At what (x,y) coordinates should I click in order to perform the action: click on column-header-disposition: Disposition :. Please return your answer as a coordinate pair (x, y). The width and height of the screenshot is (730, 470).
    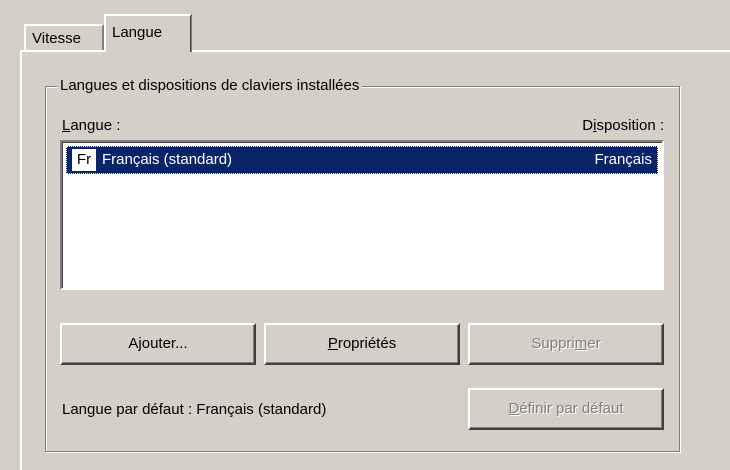
    Looking at the image, I should click on (623, 126).